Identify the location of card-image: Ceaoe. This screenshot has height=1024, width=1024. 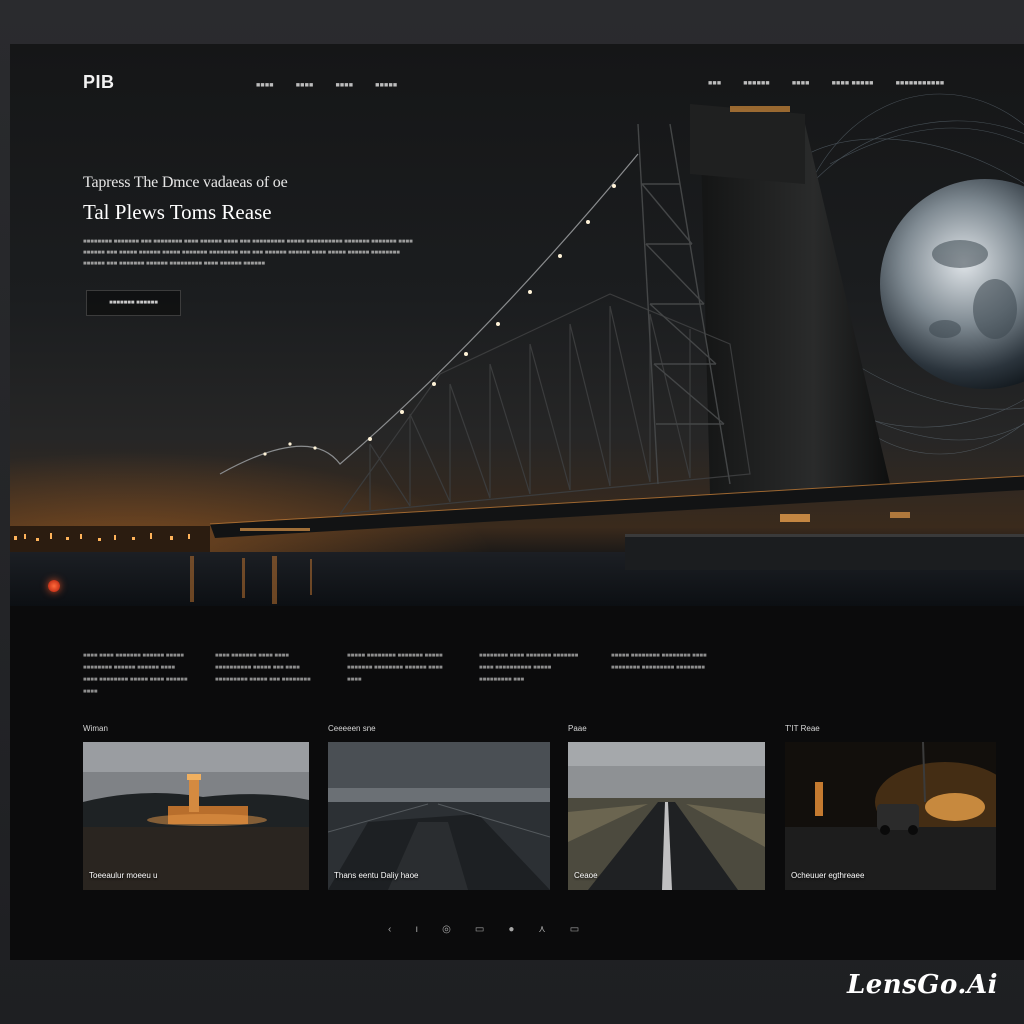
(666, 816).